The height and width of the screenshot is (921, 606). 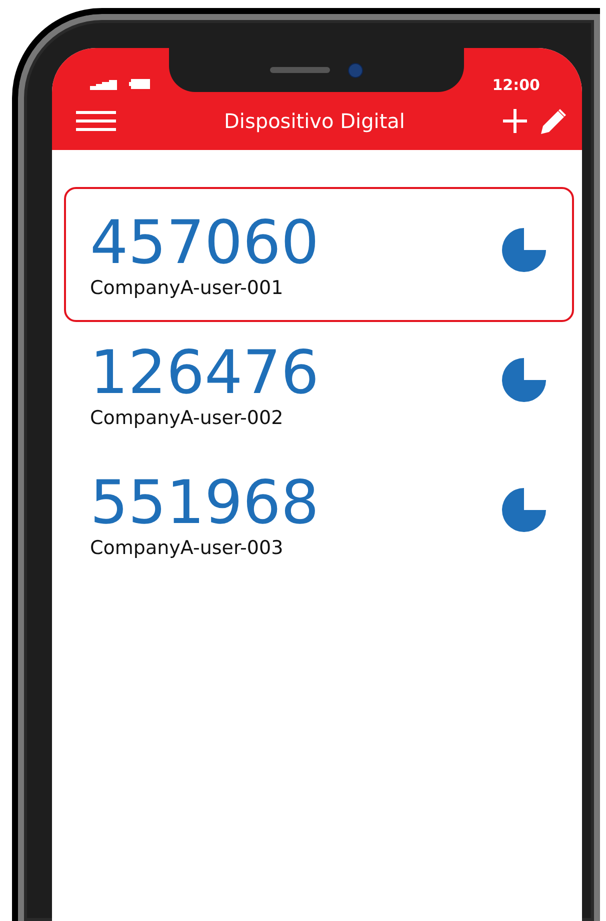 I want to click on token-code: 126476, so click(x=205, y=372).